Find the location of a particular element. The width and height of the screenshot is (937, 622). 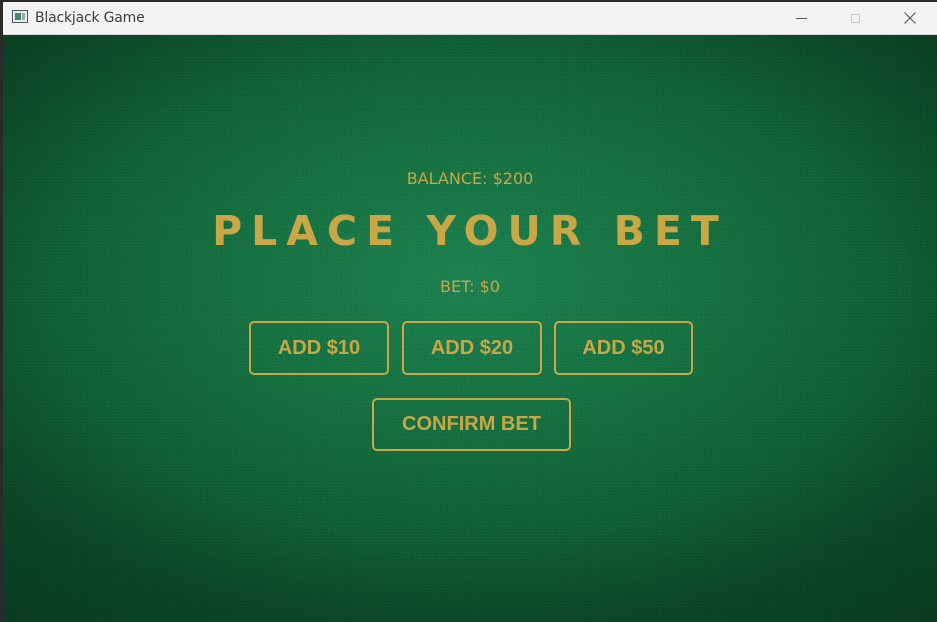

maximize-button is located at coordinates (855, 18).